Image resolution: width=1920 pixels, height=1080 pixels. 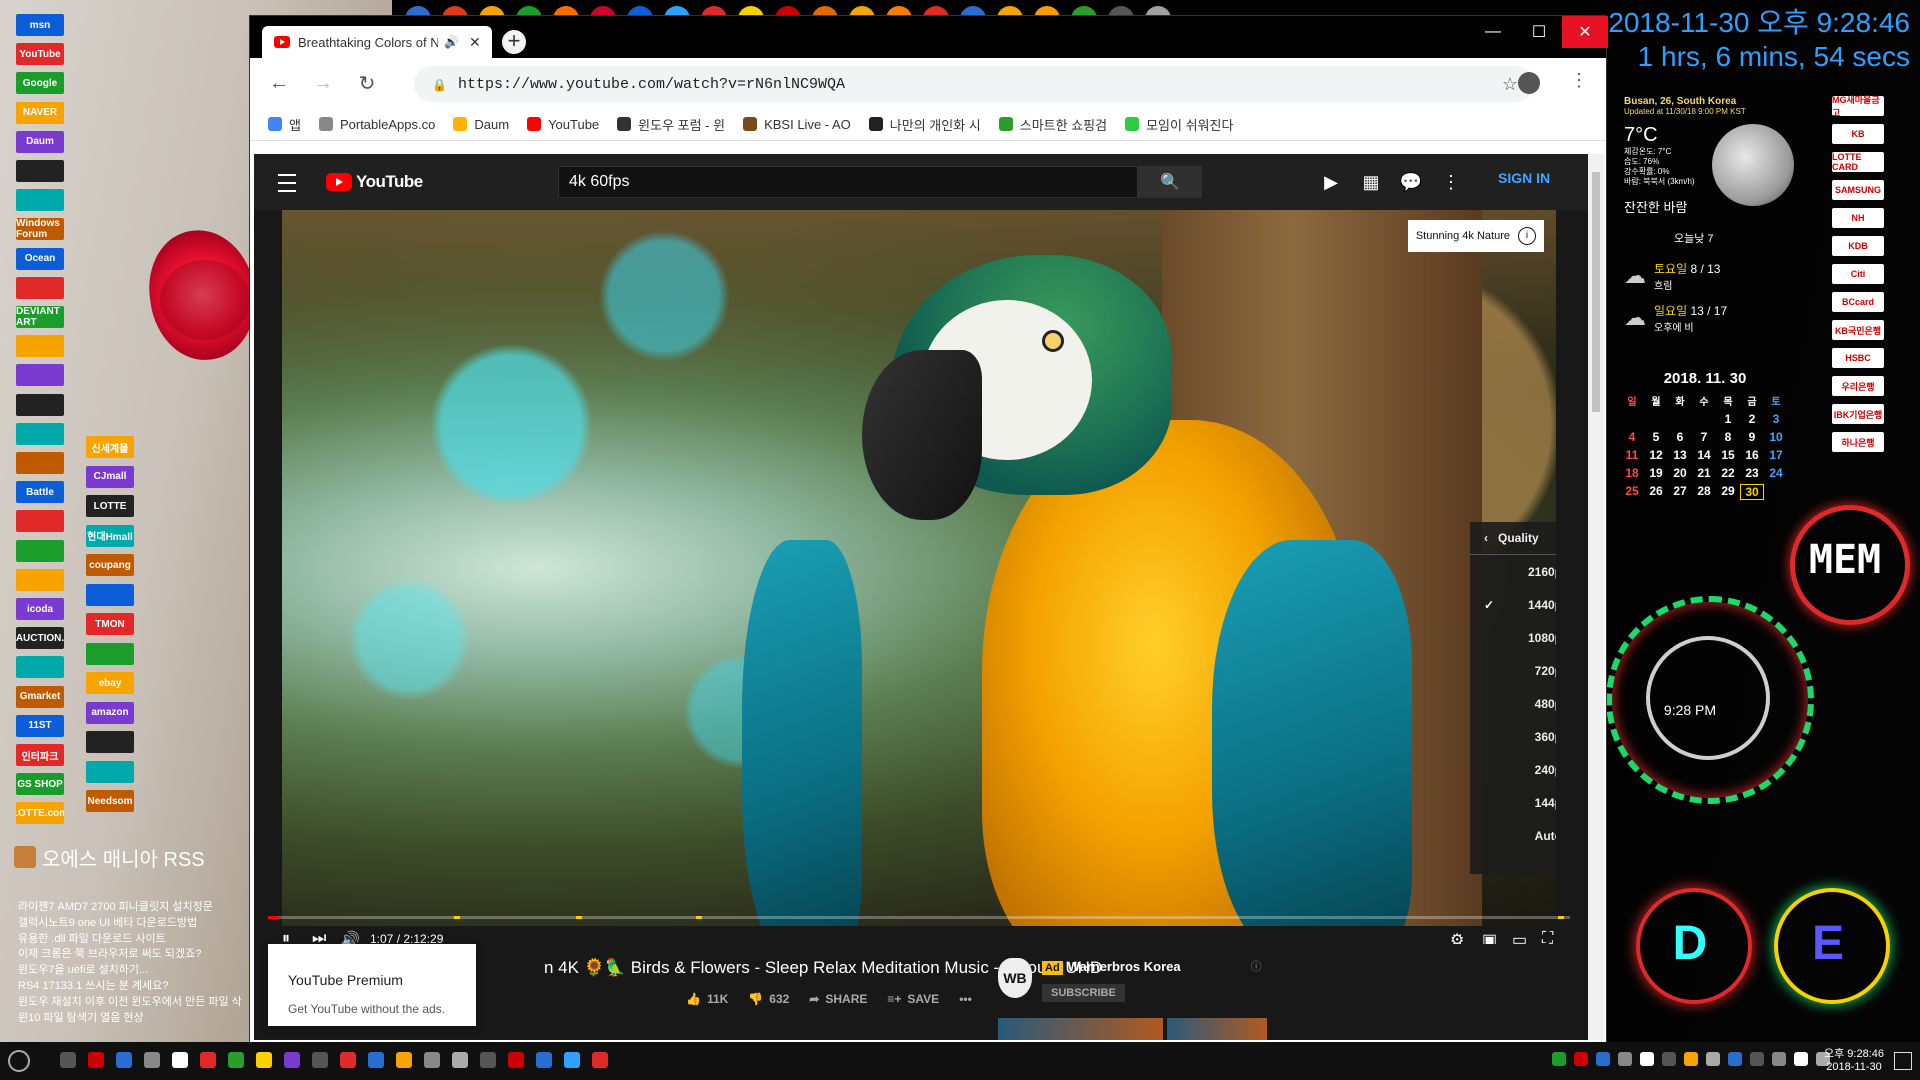 I want to click on desktop-shortcut: Battle, so click(x=40, y=492).